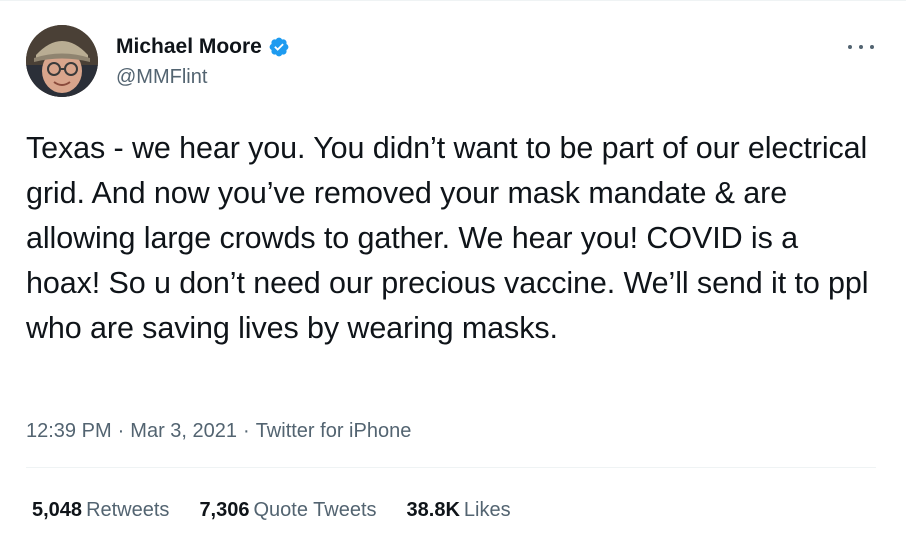 Image resolution: width=906 pixels, height=540 pixels. I want to click on divider, so click(451, 467).